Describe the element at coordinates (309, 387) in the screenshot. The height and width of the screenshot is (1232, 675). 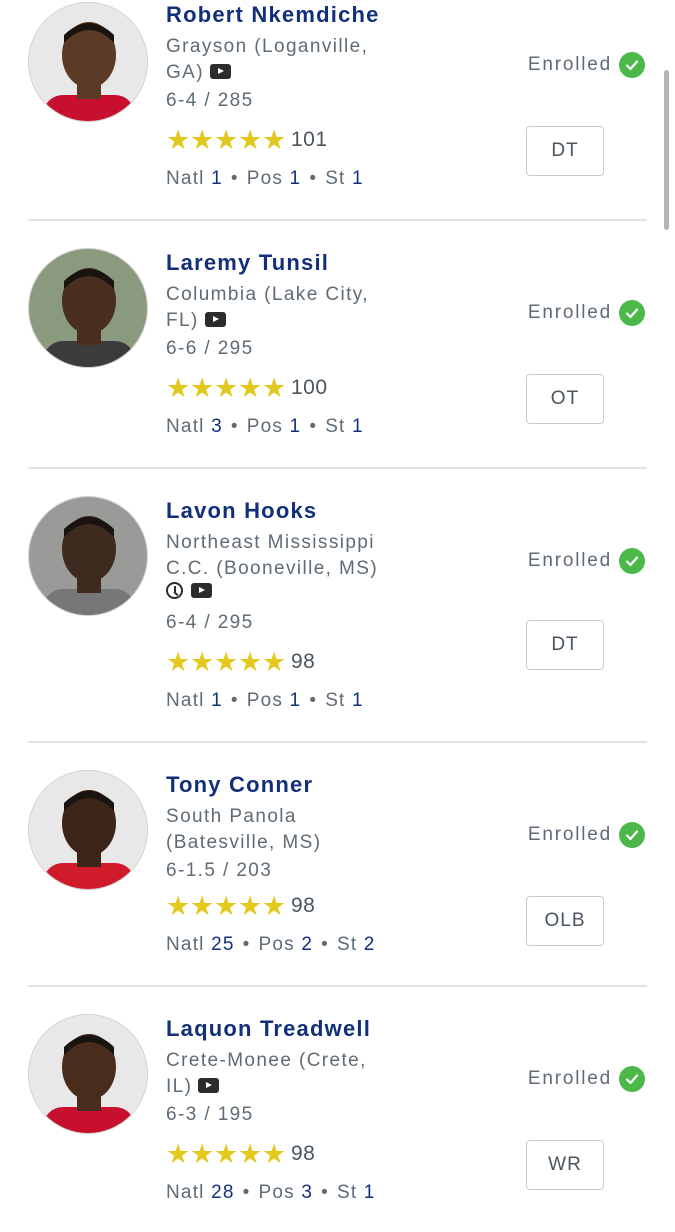
I see `rating-score: 100` at that location.